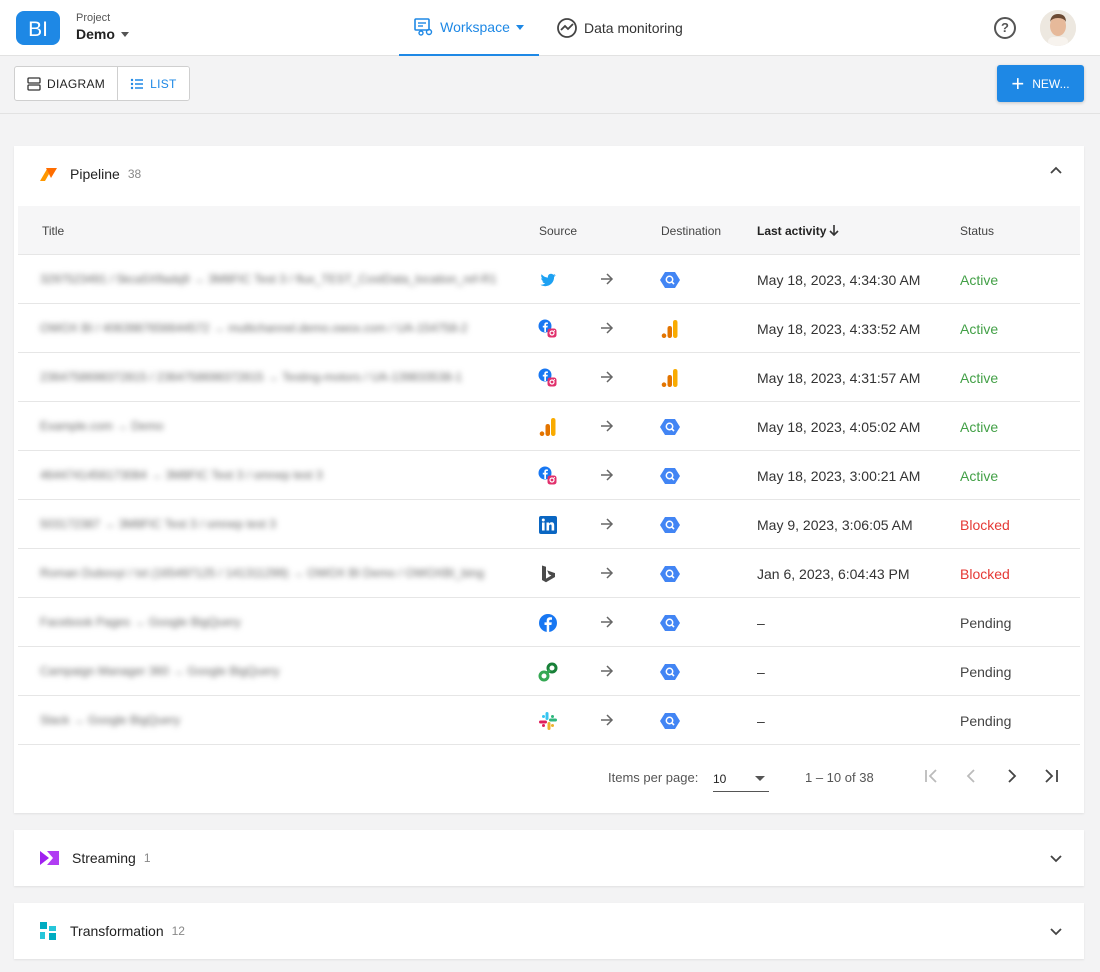 This screenshot has height=972, width=1100. What do you see at coordinates (986, 672) in the screenshot?
I see `status-badge: Pending` at bounding box center [986, 672].